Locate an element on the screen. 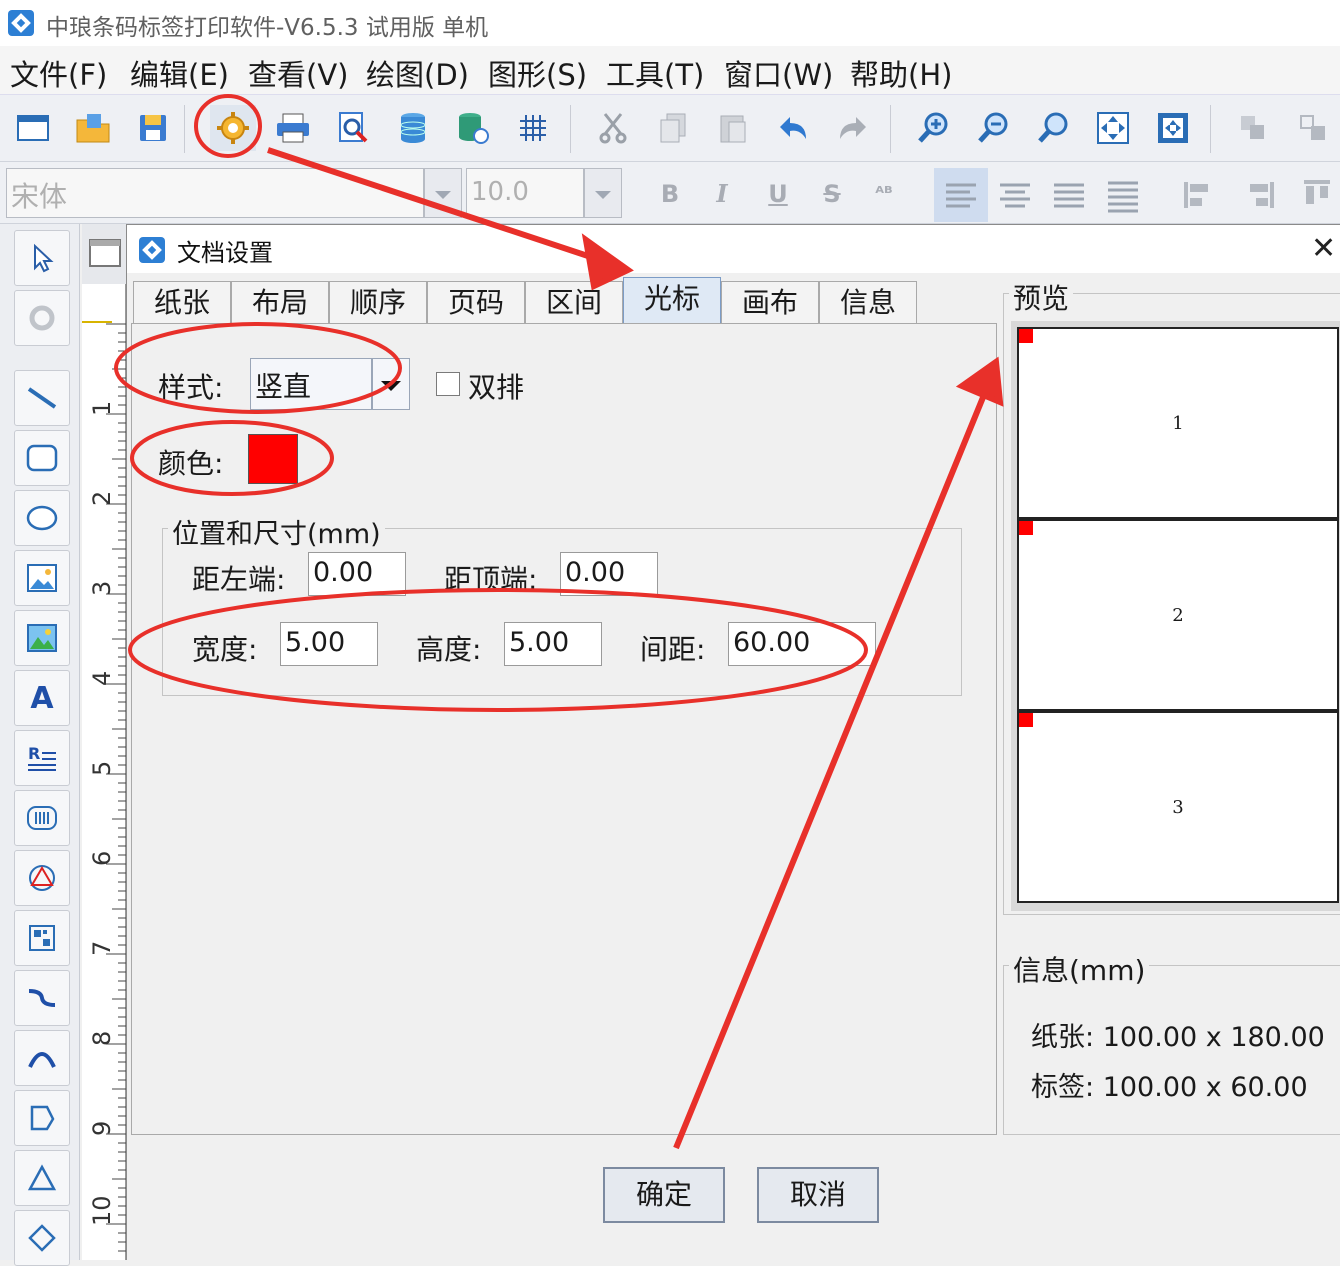 The width and height of the screenshot is (1340, 1266). save-icon is located at coordinates (153, 128).